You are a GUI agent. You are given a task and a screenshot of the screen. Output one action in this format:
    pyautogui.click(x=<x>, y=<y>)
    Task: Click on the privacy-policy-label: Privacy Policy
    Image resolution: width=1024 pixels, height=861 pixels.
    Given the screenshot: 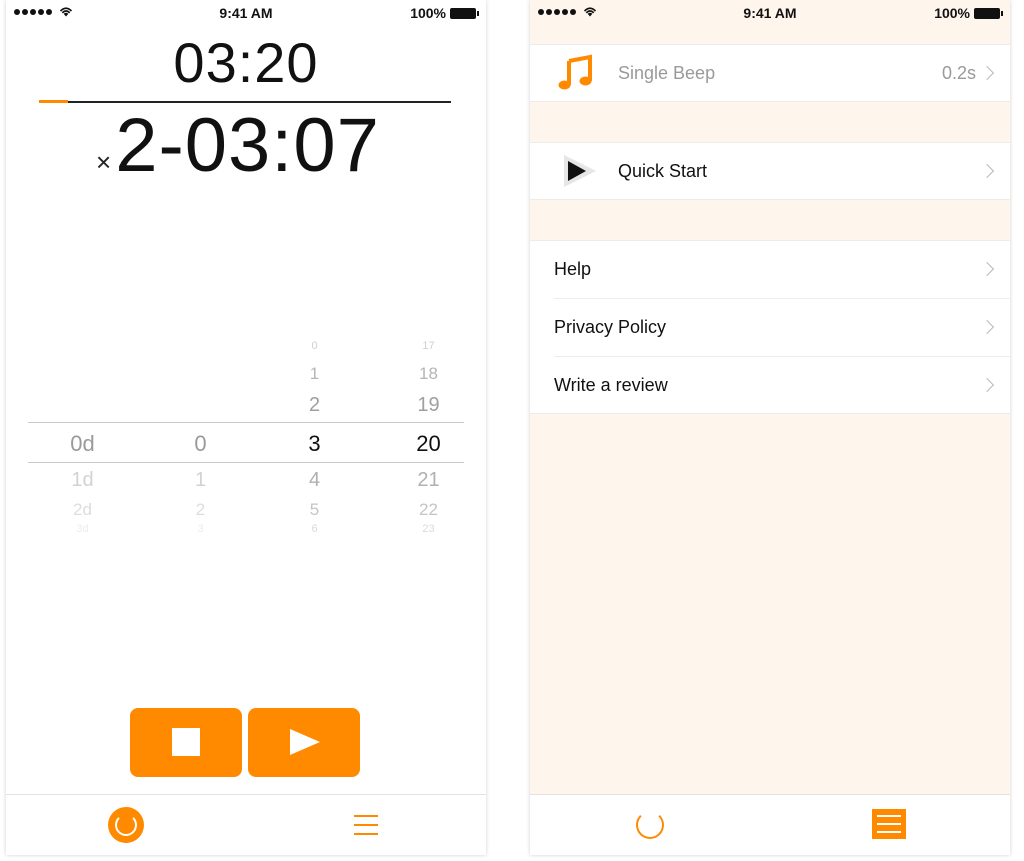 What is the action you would take?
    pyautogui.click(x=610, y=327)
    